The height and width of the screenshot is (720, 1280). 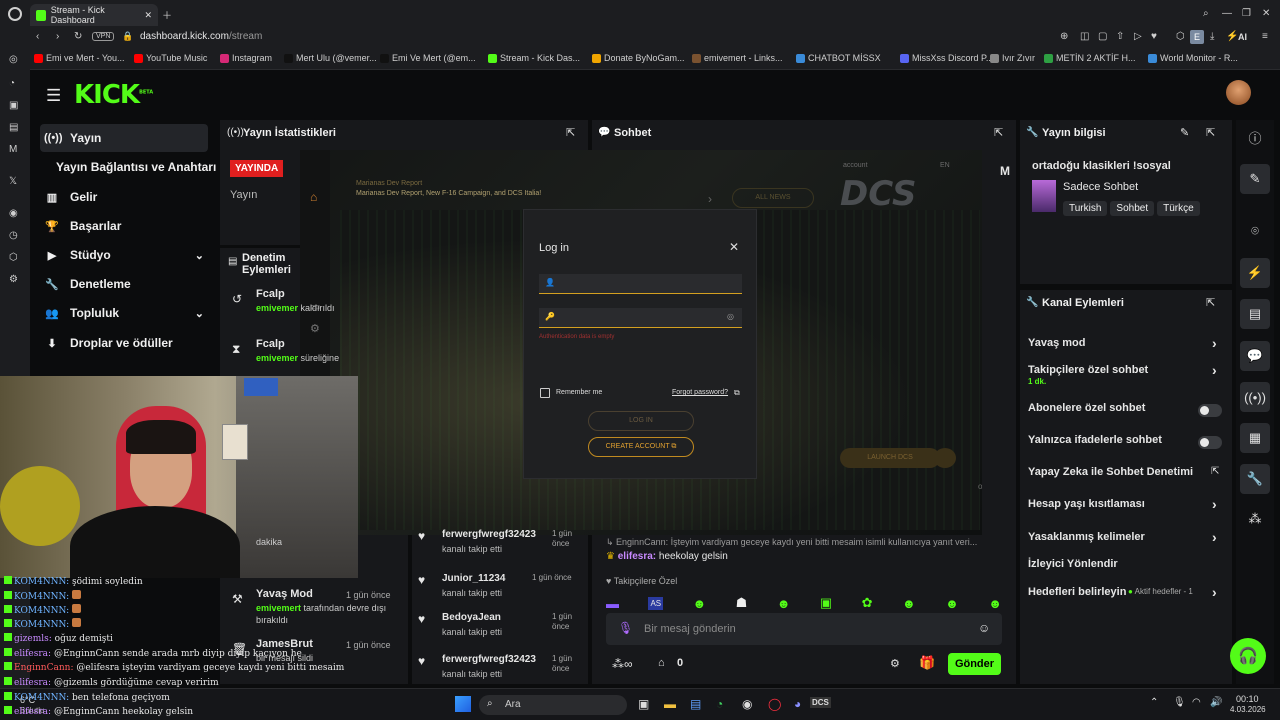 What do you see at coordinates (774, 704) in the screenshot?
I see `opera-taskbar-icon: ◯` at bounding box center [774, 704].